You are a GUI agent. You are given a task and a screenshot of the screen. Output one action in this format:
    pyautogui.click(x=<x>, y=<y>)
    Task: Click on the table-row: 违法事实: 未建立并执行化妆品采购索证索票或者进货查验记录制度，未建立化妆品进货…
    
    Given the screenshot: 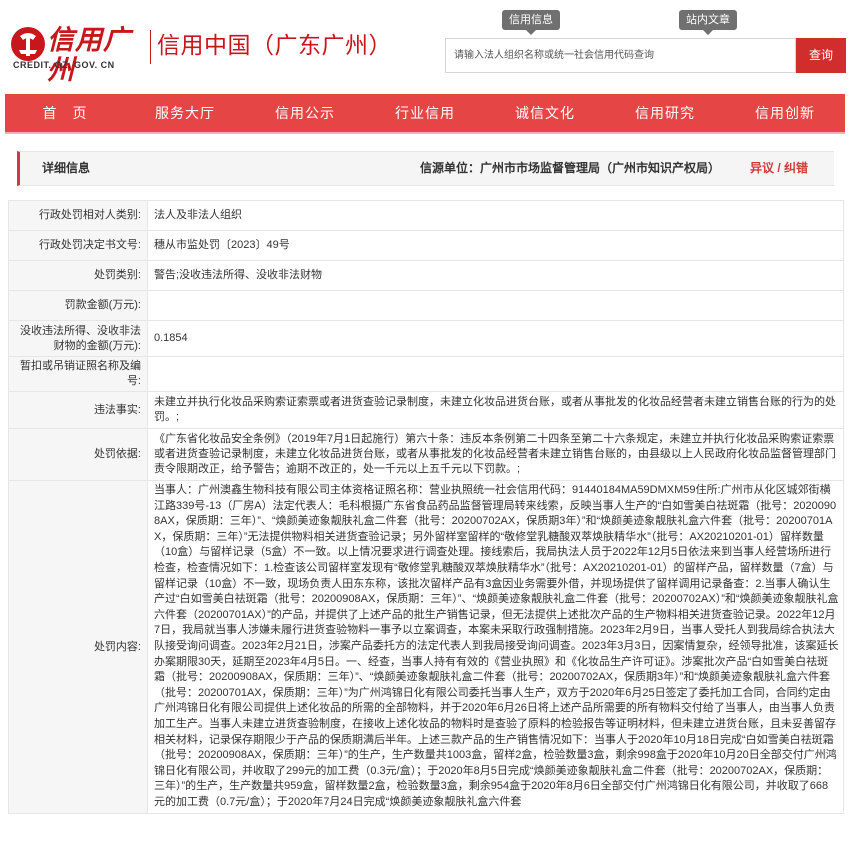 What is the action you would take?
    pyautogui.click(x=426, y=410)
    